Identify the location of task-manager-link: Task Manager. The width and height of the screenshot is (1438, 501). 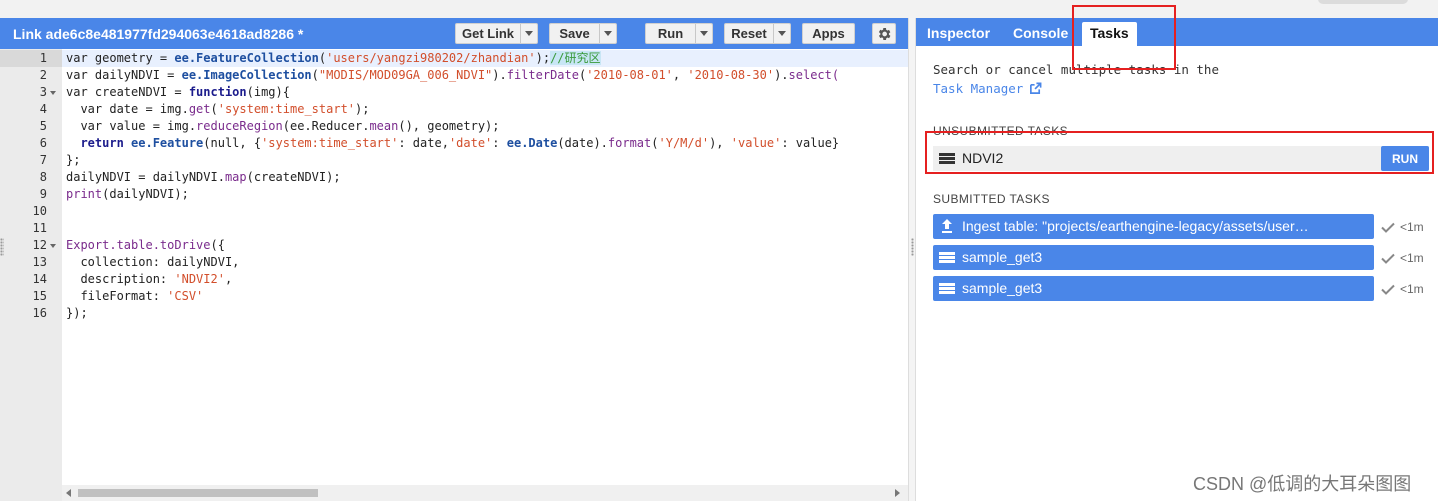
(987, 88).